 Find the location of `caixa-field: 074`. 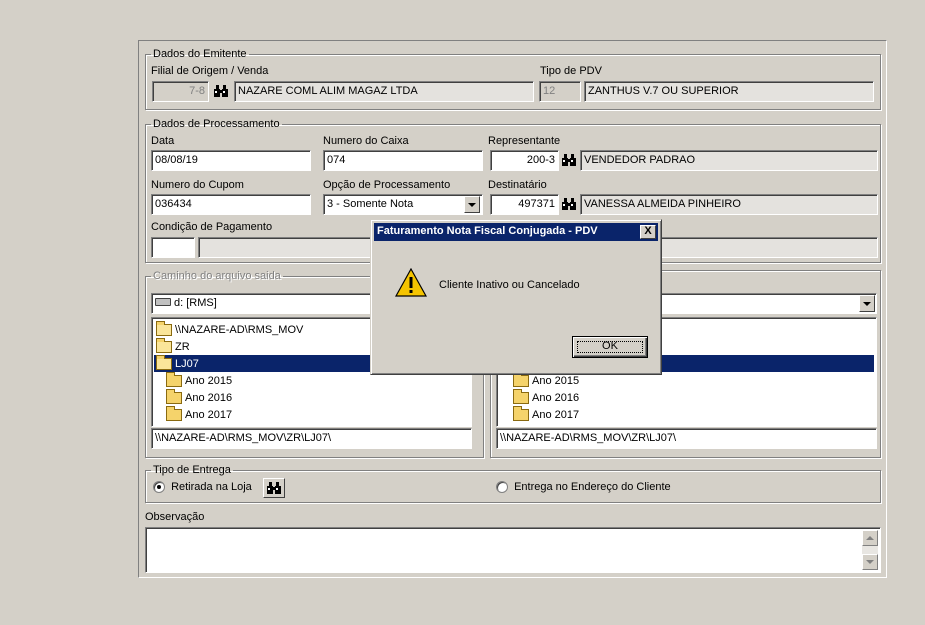

caixa-field: 074 is located at coordinates (403, 160).